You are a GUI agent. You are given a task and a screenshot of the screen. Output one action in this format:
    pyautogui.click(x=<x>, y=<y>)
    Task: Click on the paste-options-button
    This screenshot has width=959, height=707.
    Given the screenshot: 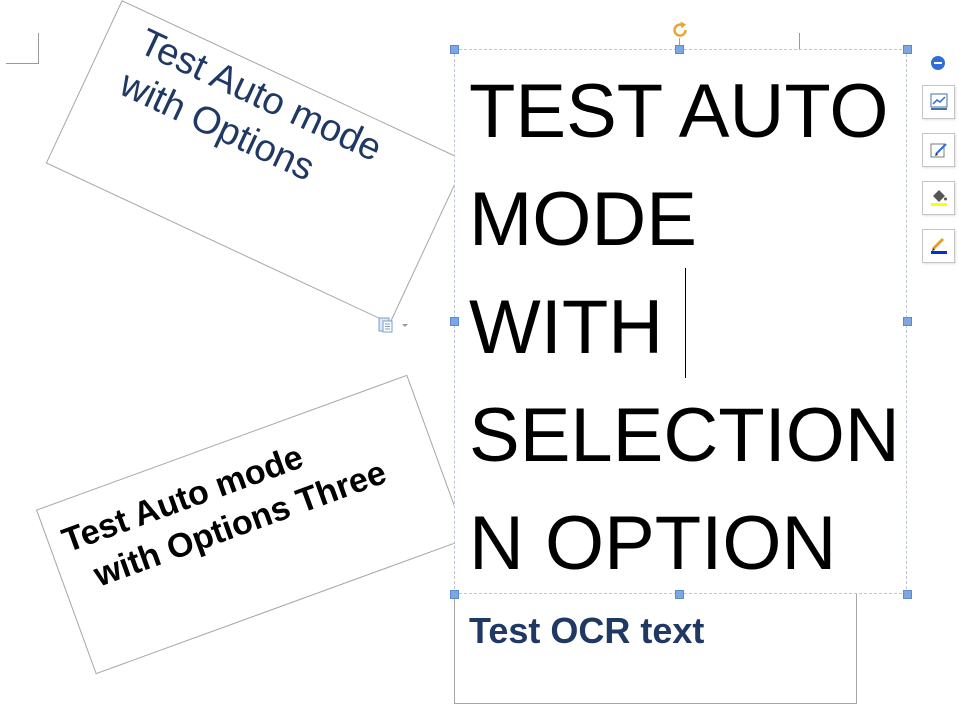 What is the action you would take?
    pyautogui.click(x=394, y=325)
    